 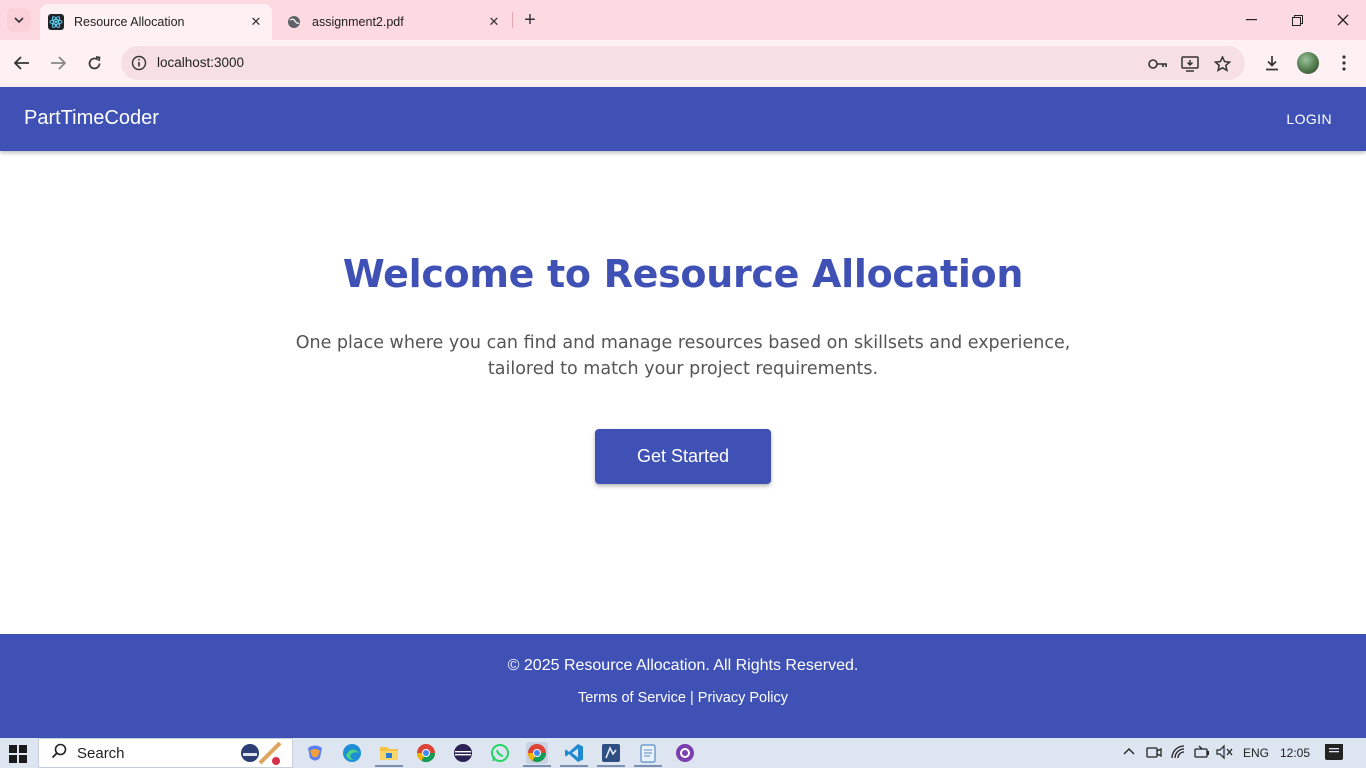 I want to click on github-desktop-icon, so click(x=685, y=753).